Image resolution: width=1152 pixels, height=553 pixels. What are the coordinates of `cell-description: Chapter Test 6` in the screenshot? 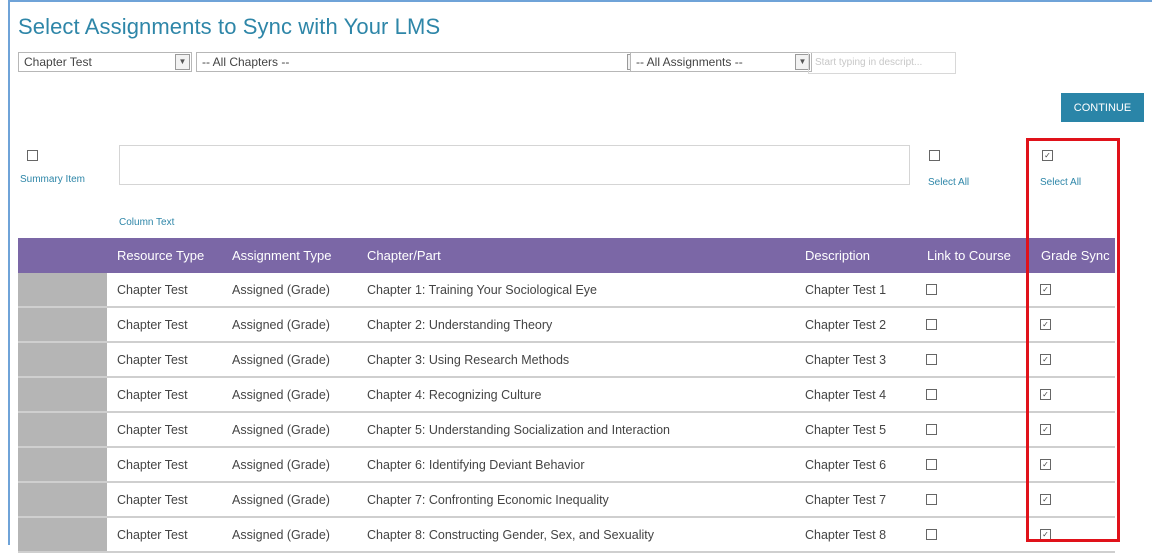 It's located at (846, 465).